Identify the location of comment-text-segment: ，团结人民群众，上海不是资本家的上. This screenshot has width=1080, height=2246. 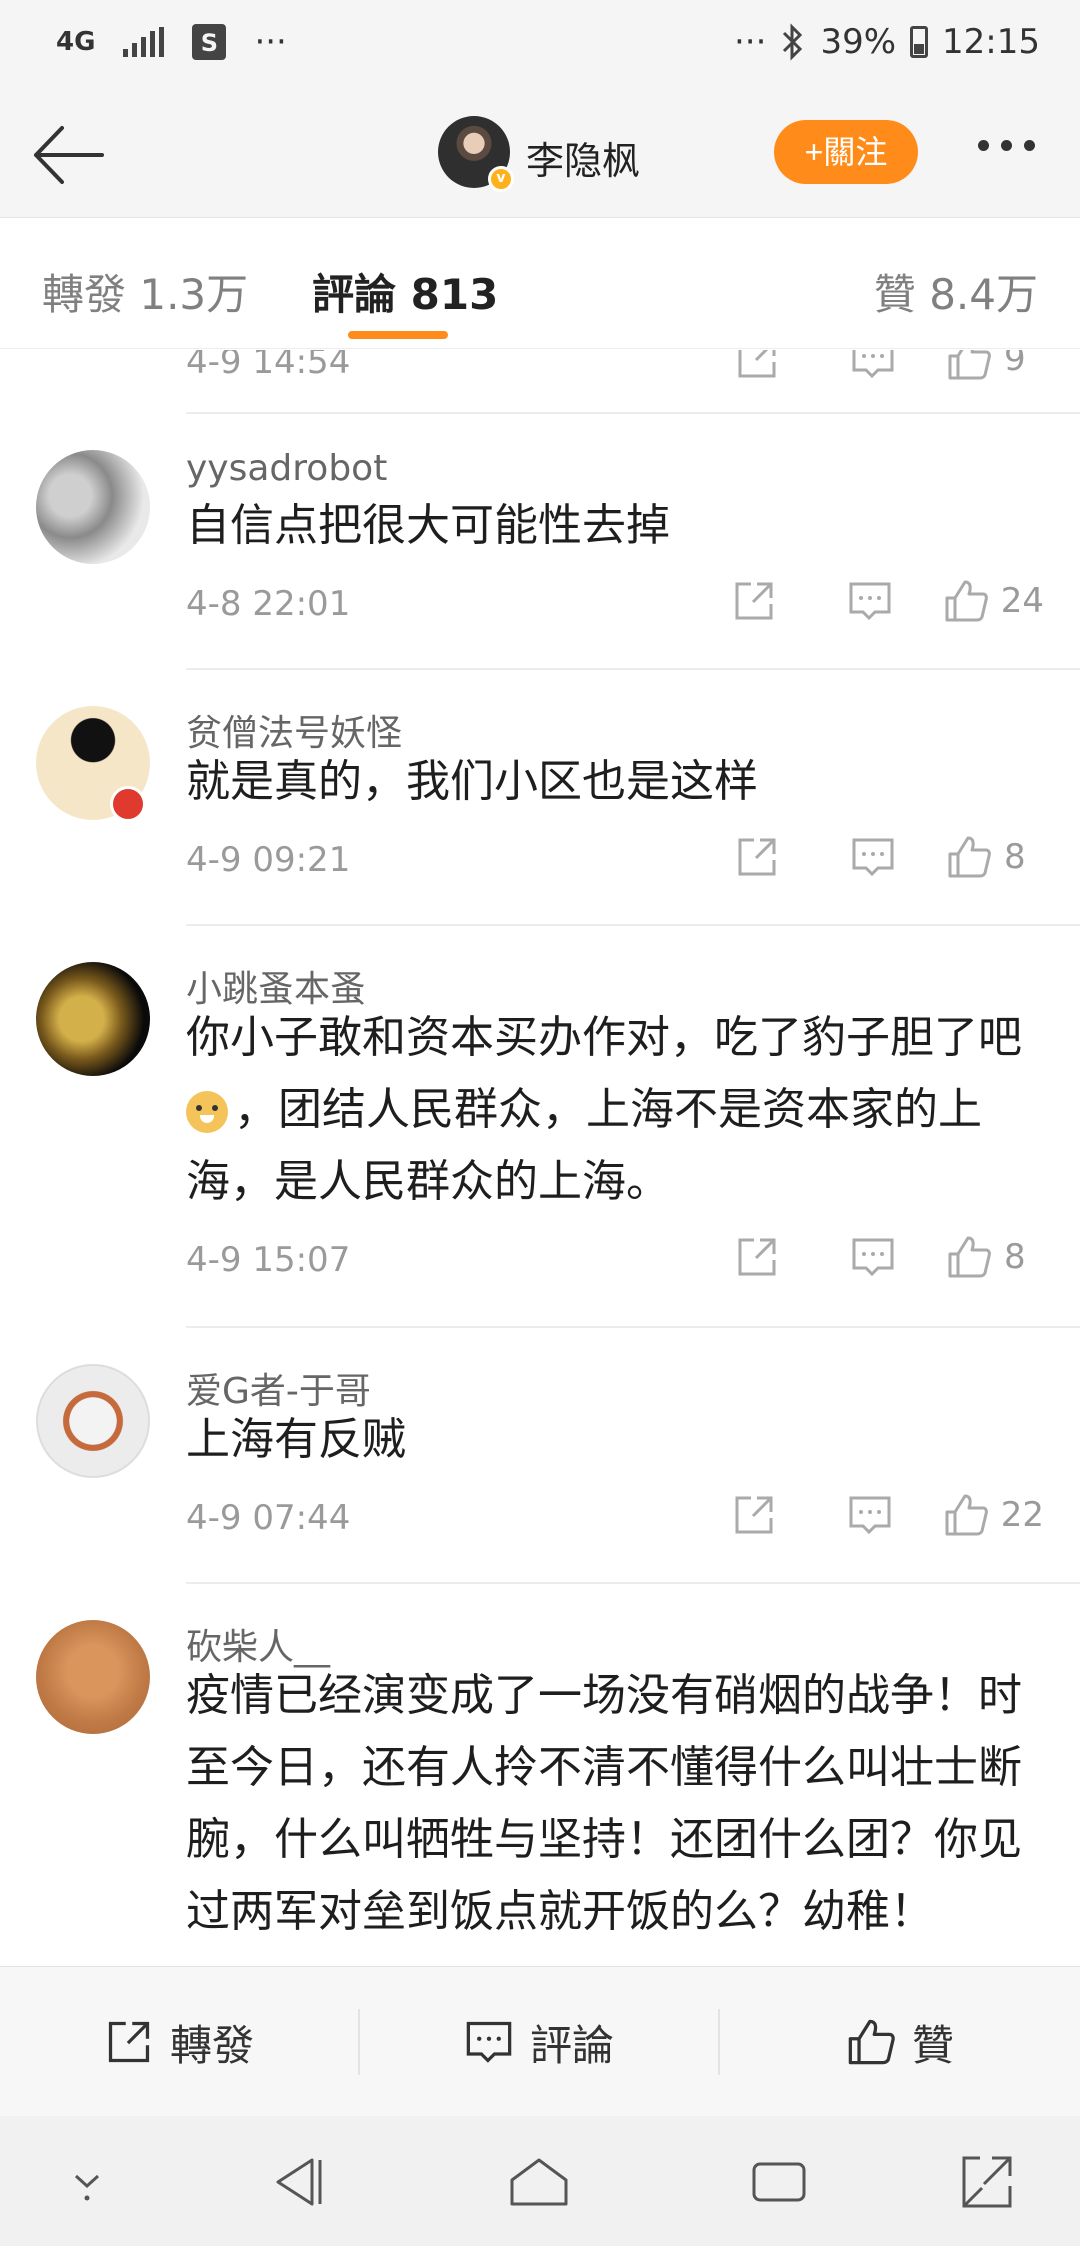
(608, 1109).